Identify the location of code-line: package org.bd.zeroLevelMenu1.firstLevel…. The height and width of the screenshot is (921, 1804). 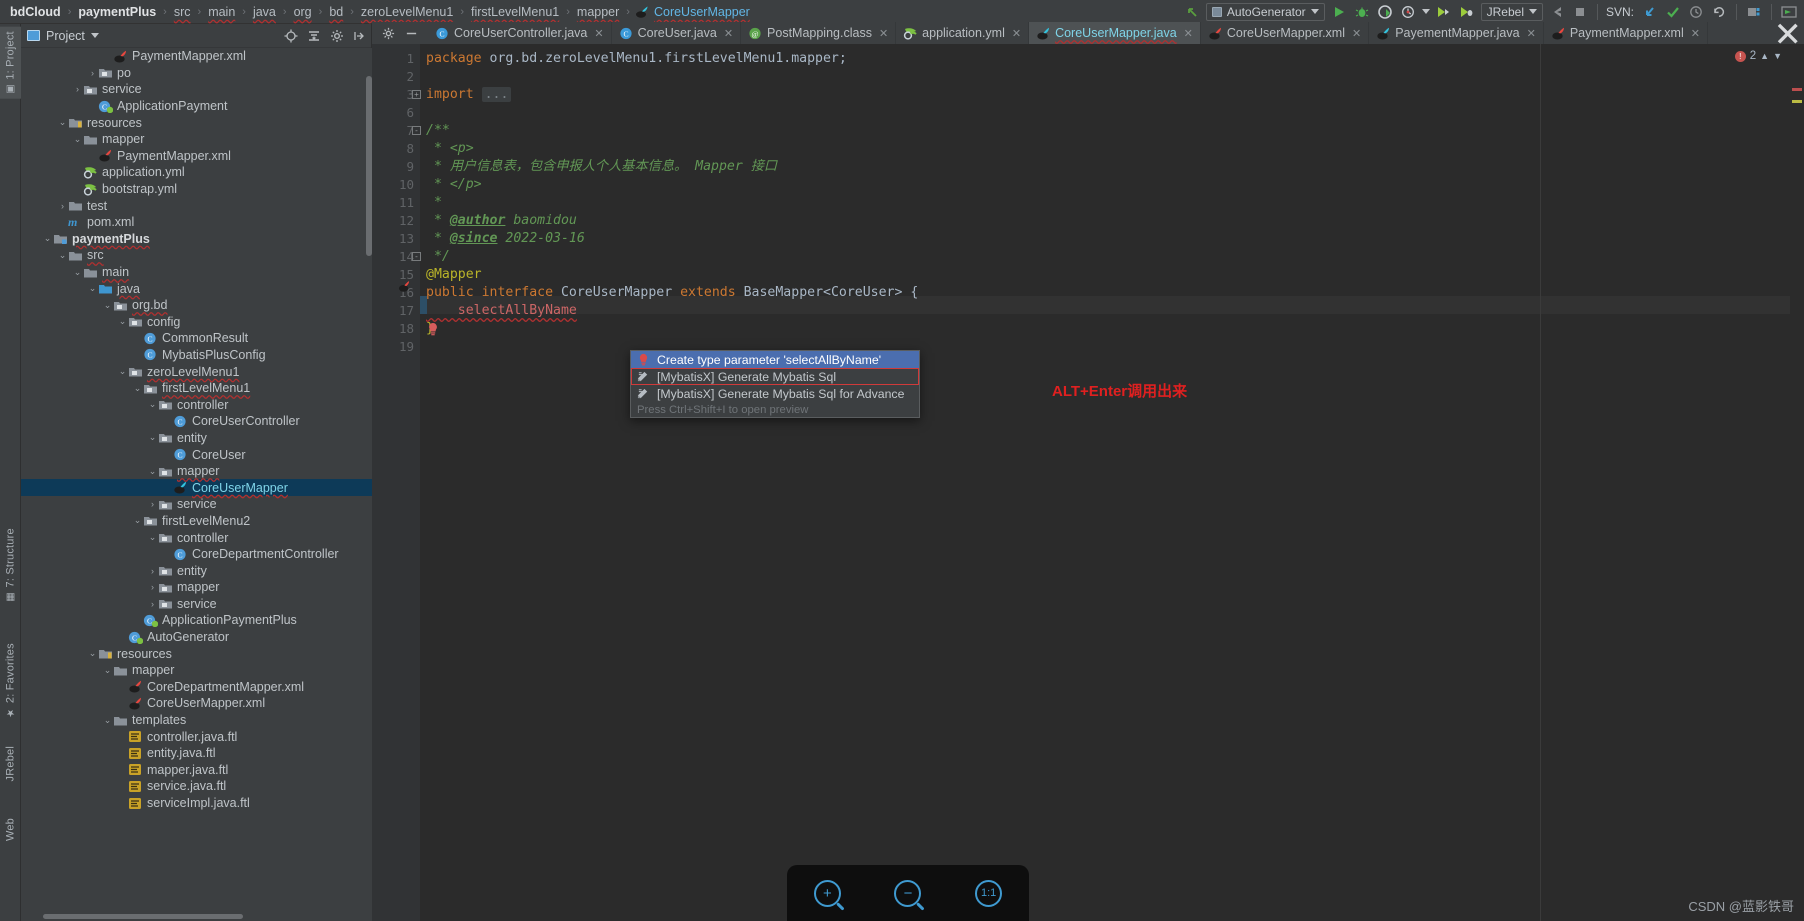
(636, 59).